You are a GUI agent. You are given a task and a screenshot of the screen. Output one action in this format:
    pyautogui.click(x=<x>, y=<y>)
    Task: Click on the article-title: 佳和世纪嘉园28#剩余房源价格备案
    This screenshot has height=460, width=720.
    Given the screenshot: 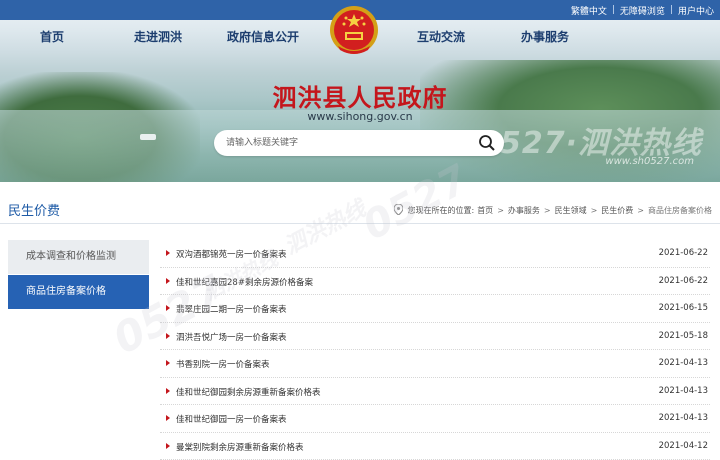 What is the action you would take?
    pyautogui.click(x=244, y=282)
    